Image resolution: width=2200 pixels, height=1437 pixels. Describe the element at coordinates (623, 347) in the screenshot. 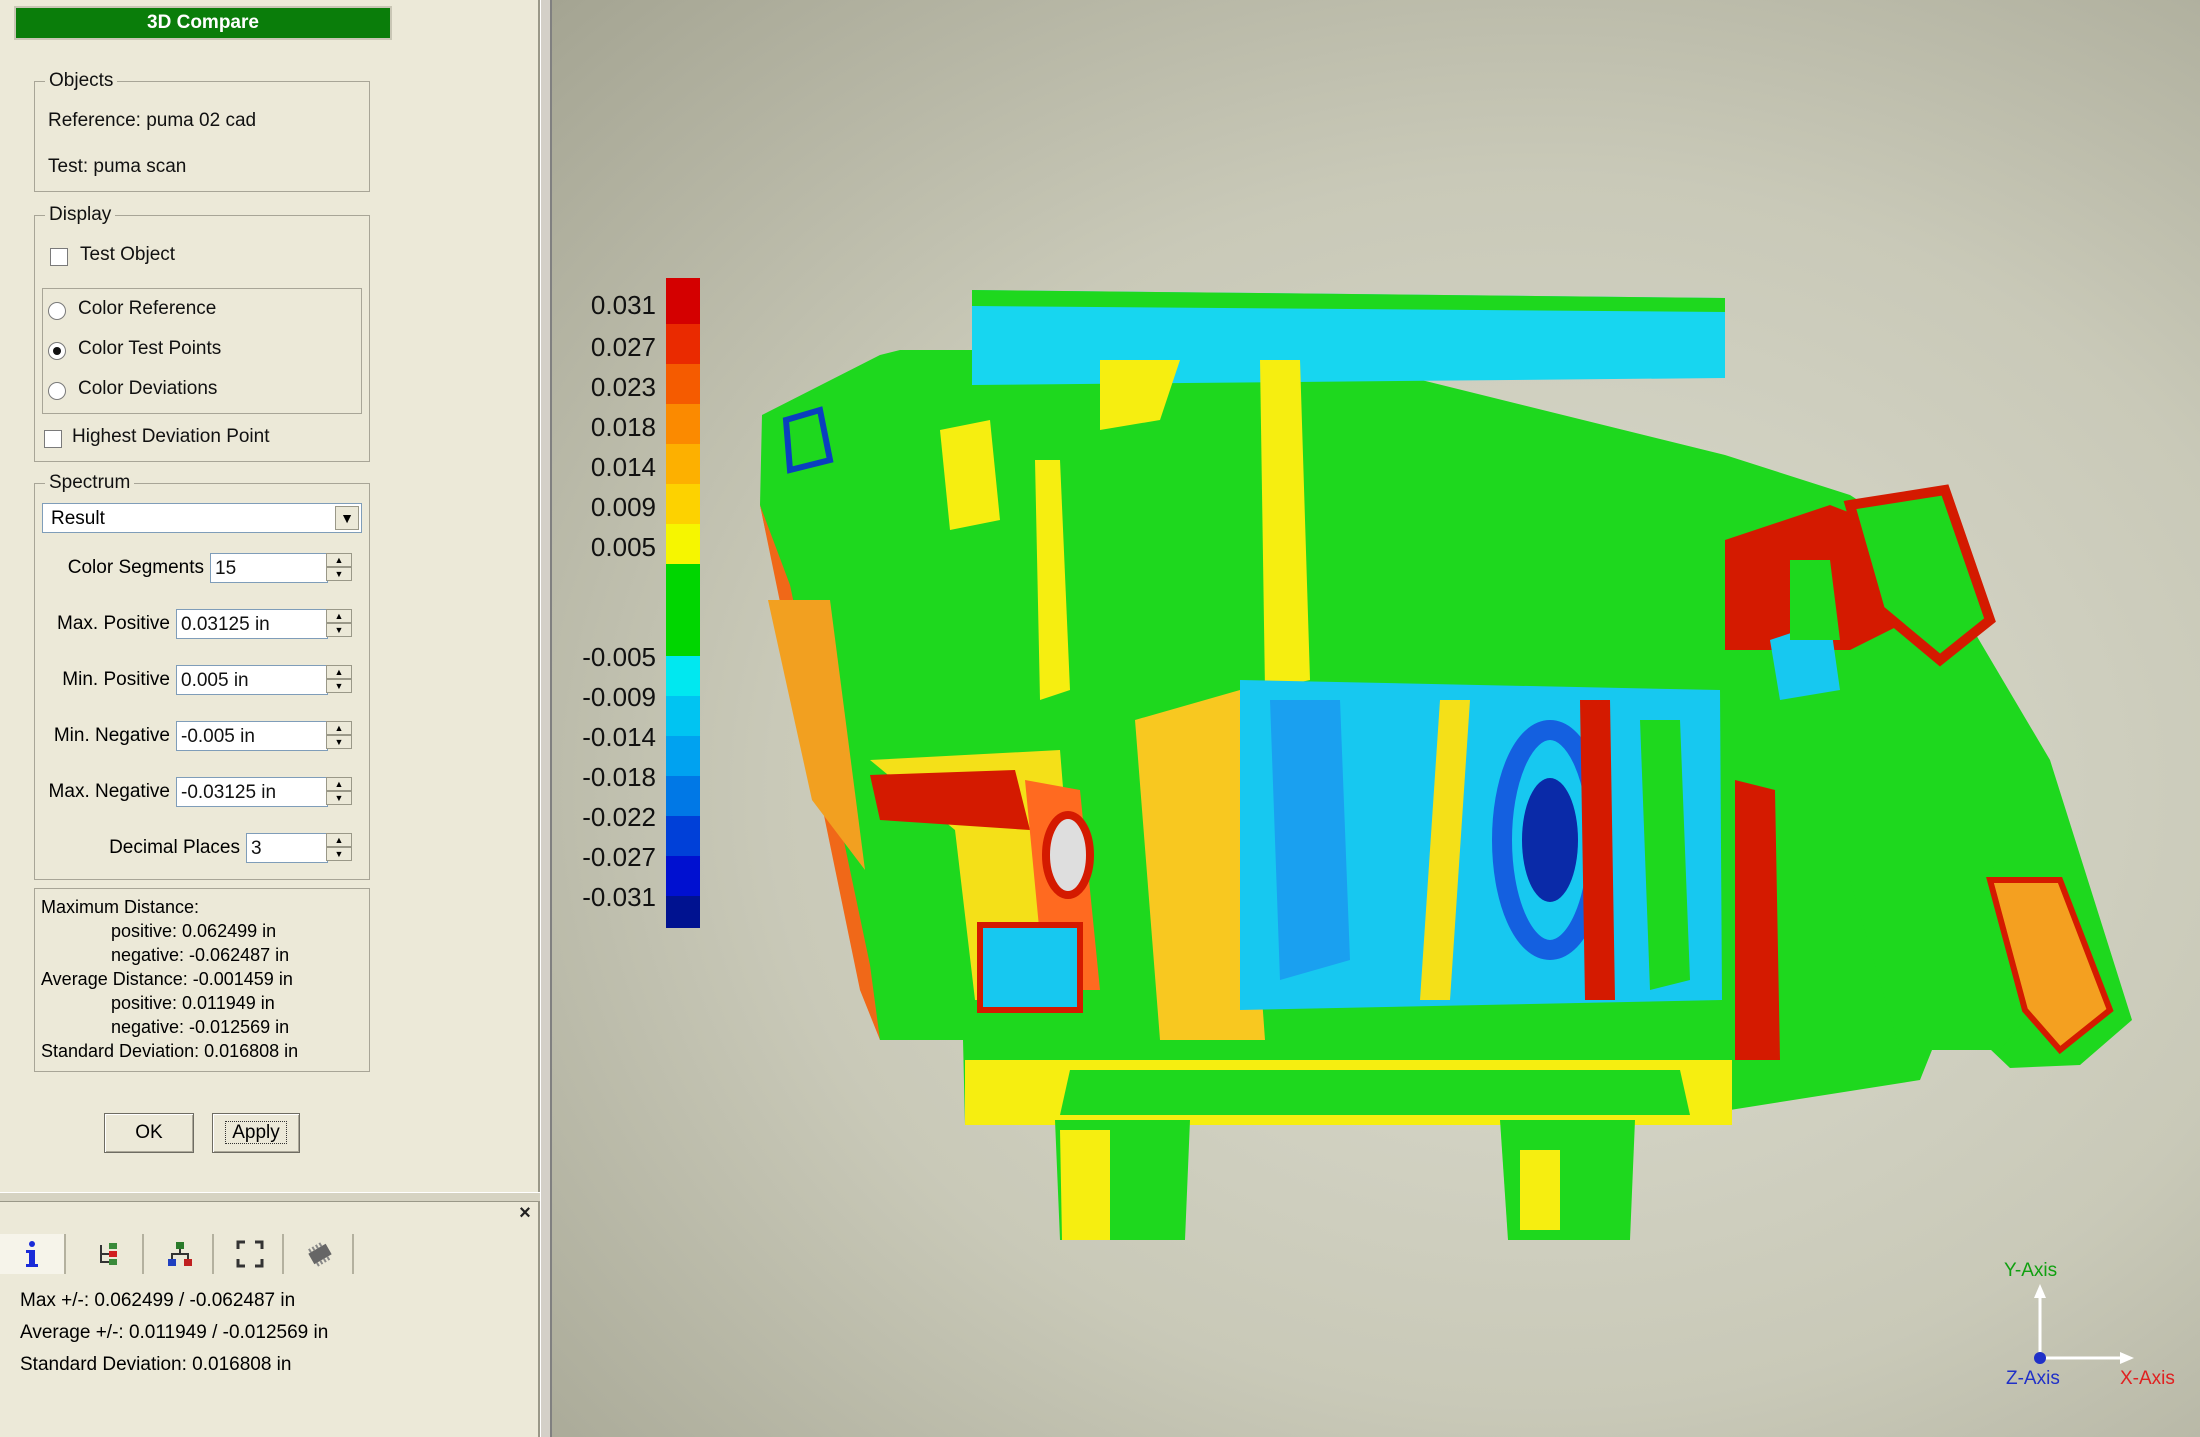

I see `color-scale-label: 0.027` at that location.